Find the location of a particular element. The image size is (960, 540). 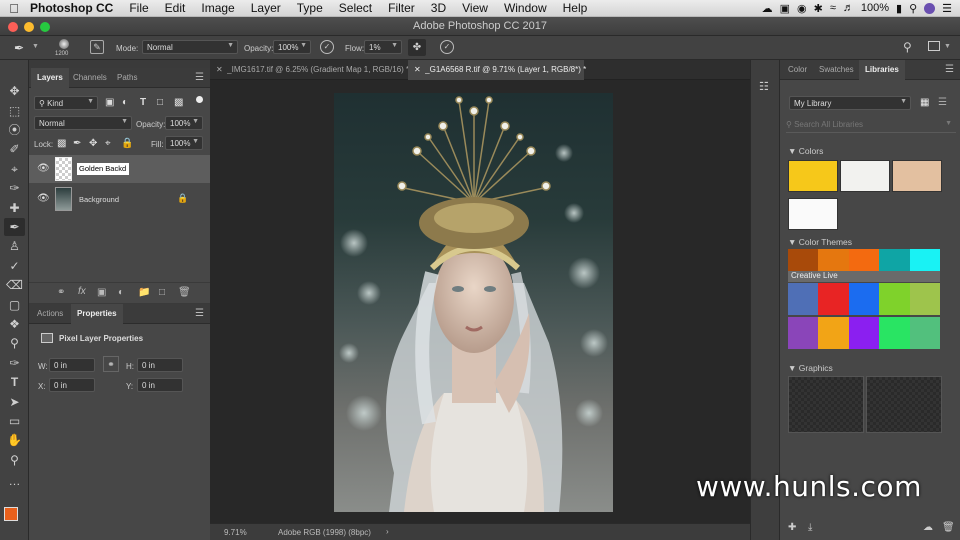

add-content-icon: ✚ is located at coordinates (792, 527).